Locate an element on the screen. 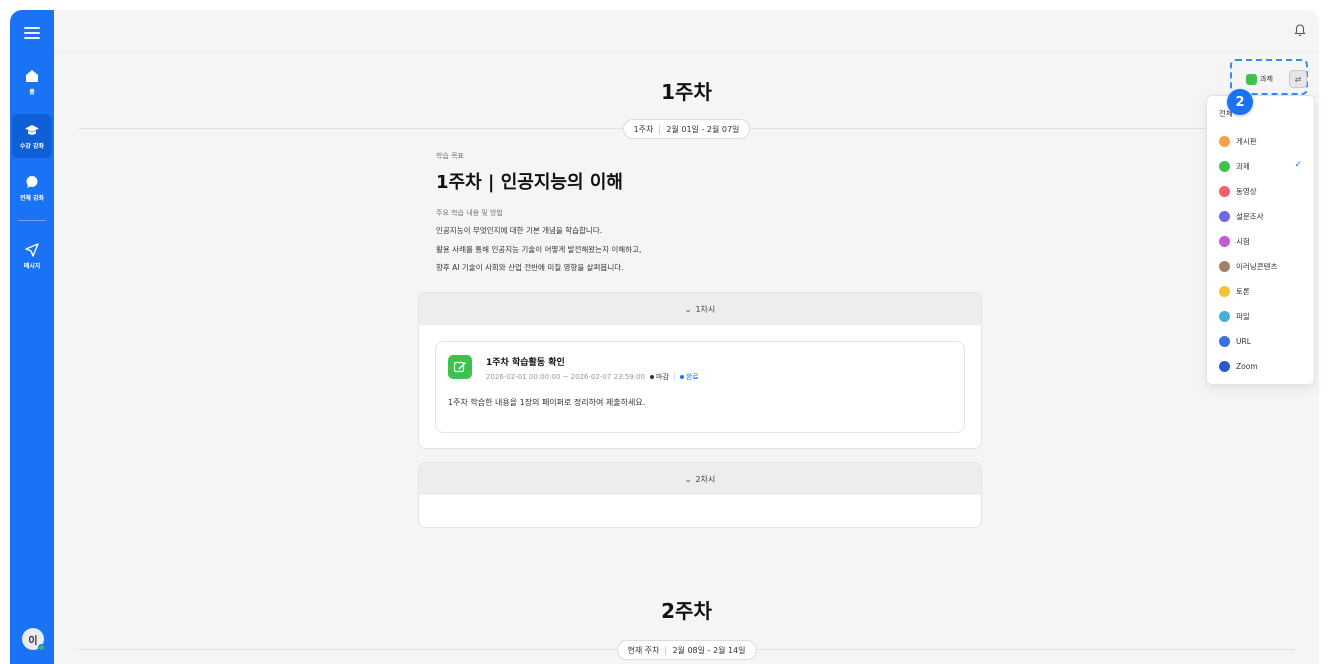 Image resolution: width=1329 pixels, height=664 pixels. sidebar-item-label: 수강 강좌 is located at coordinates (32, 146).